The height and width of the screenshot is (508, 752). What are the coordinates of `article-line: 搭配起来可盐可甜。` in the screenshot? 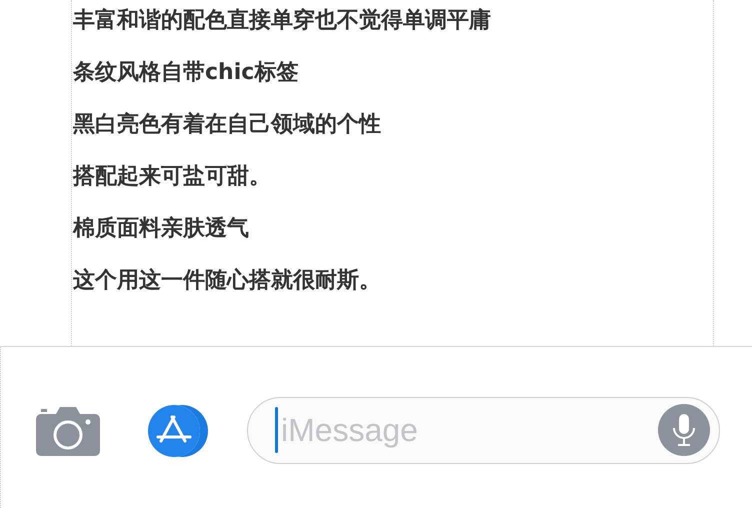 It's located at (172, 177).